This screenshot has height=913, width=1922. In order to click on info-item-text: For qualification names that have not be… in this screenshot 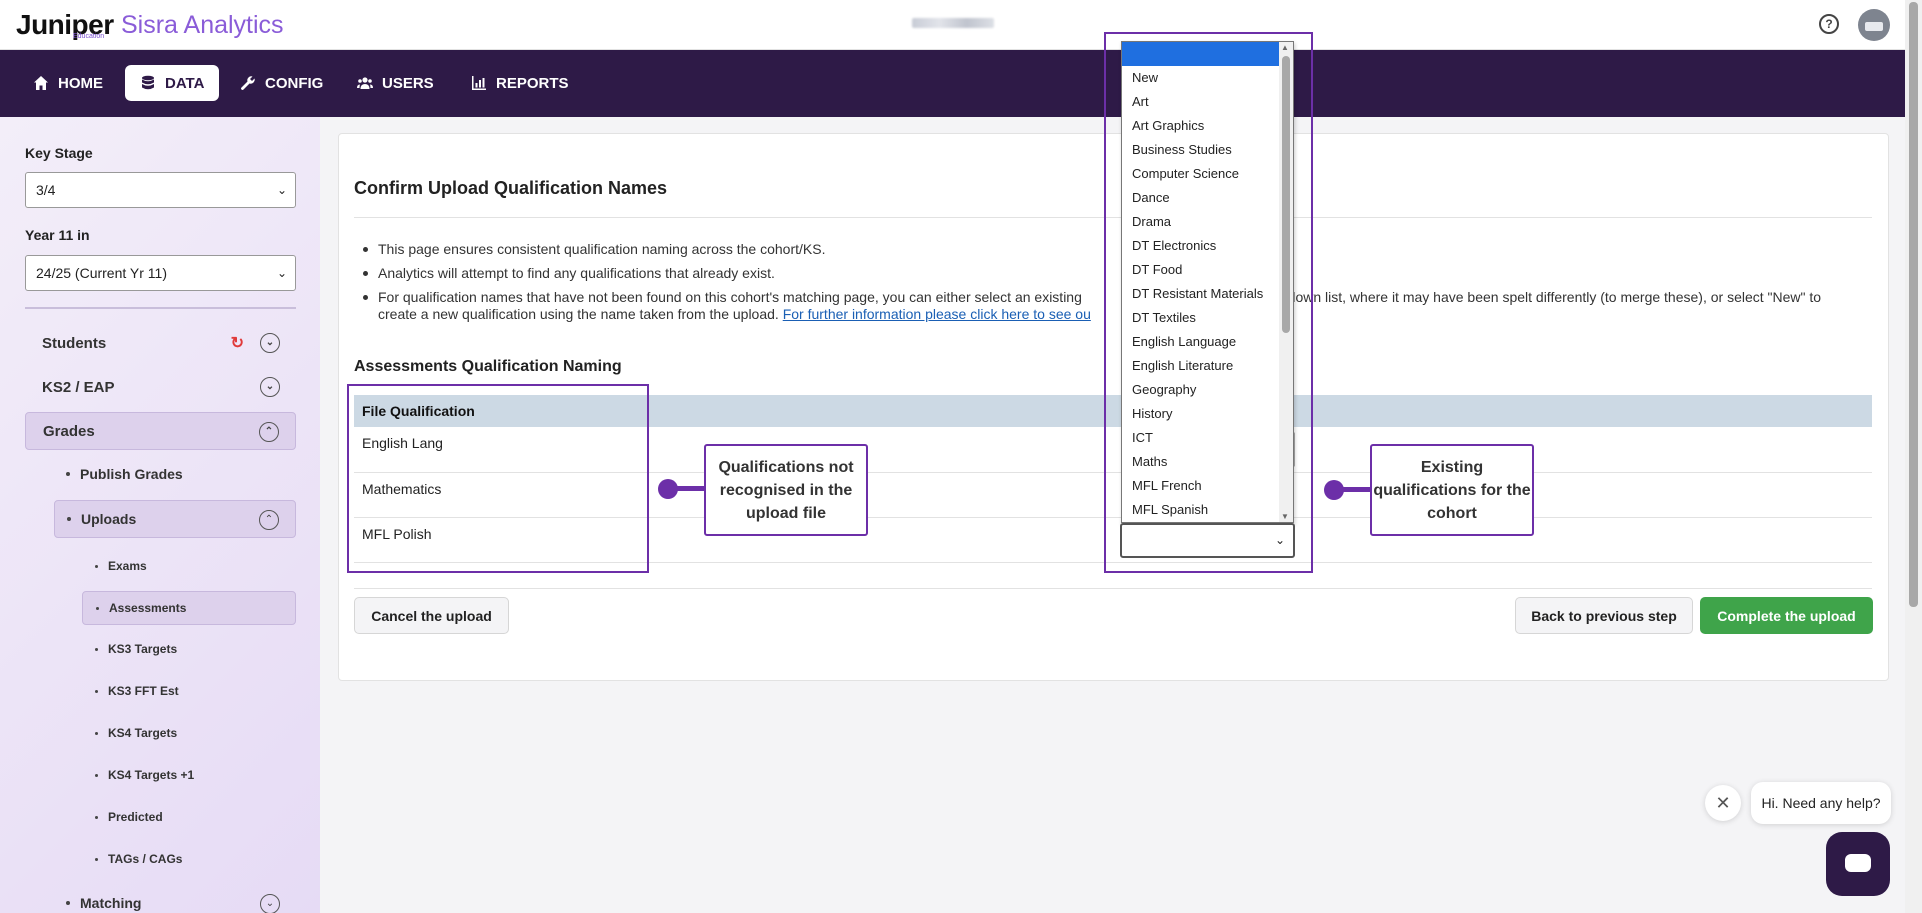, I will do `click(730, 297)`.